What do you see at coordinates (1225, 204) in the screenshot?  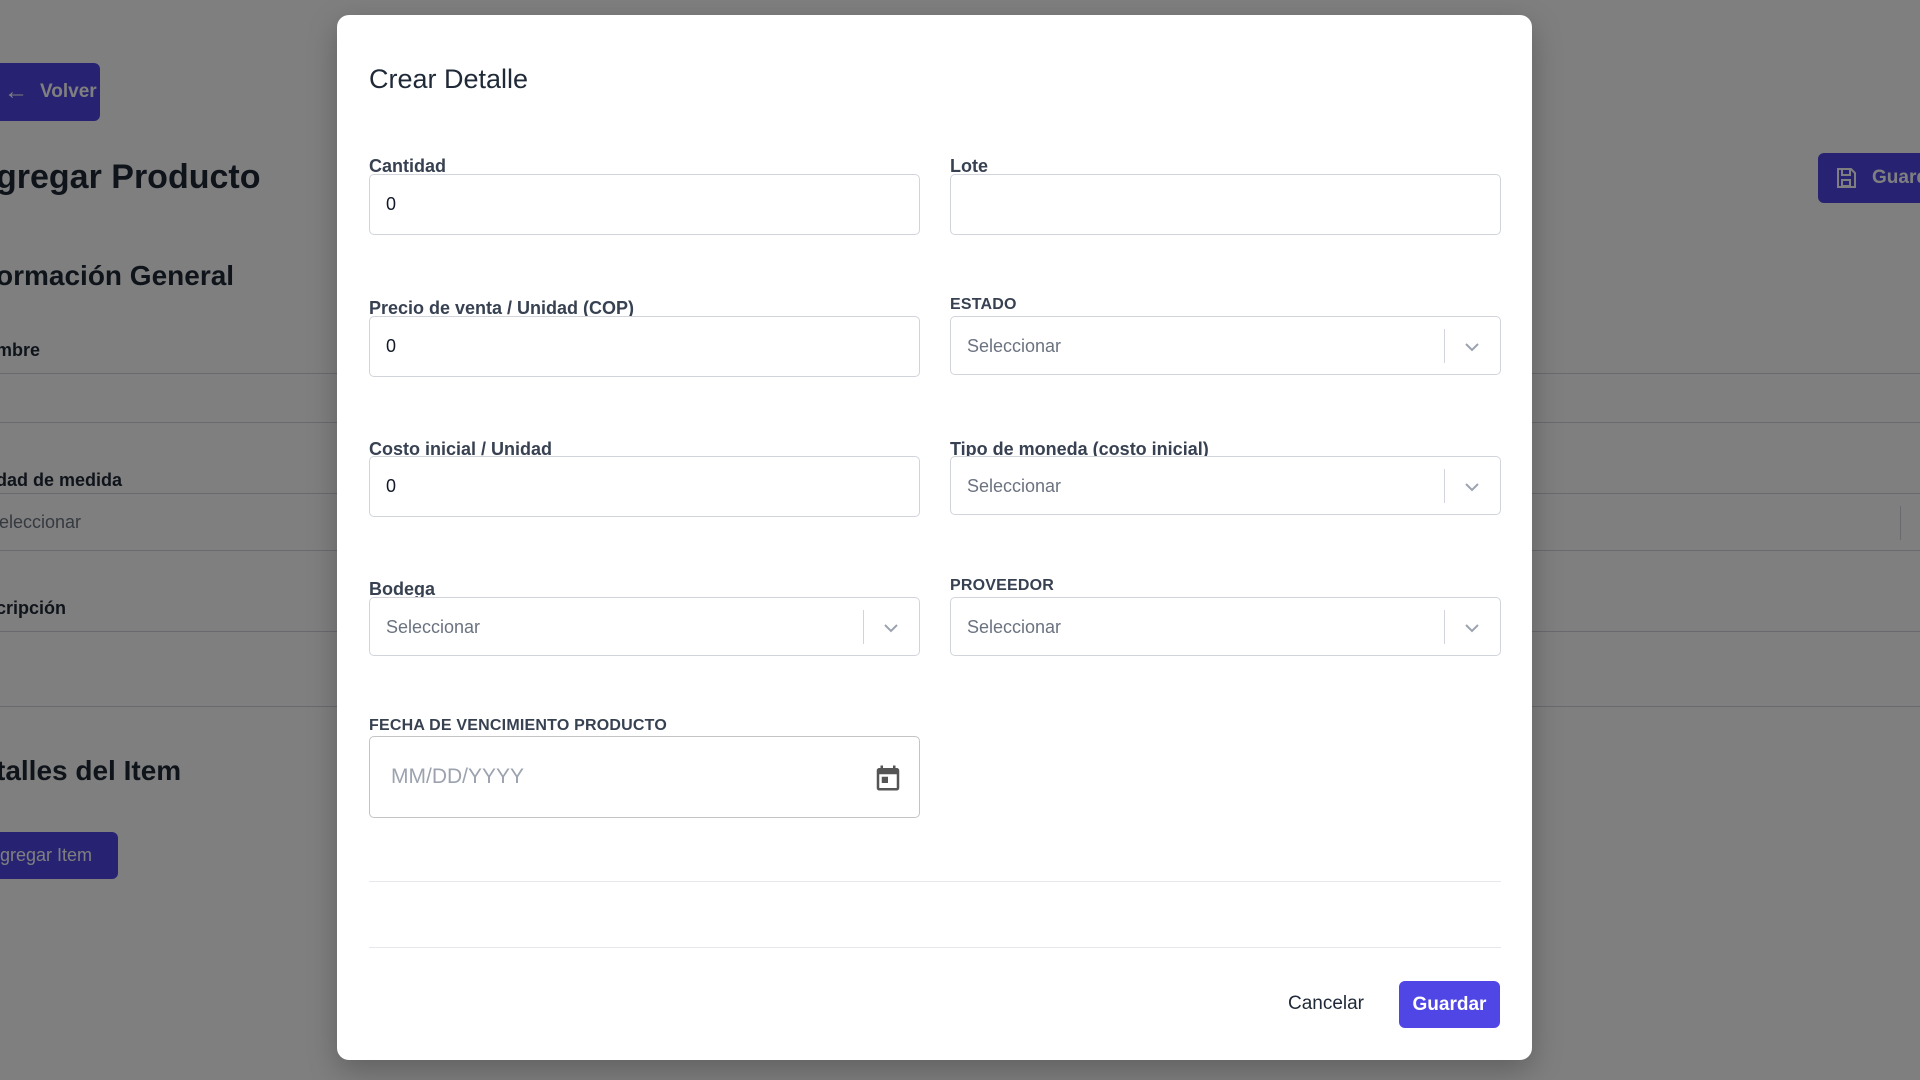 I see `lote-input` at bounding box center [1225, 204].